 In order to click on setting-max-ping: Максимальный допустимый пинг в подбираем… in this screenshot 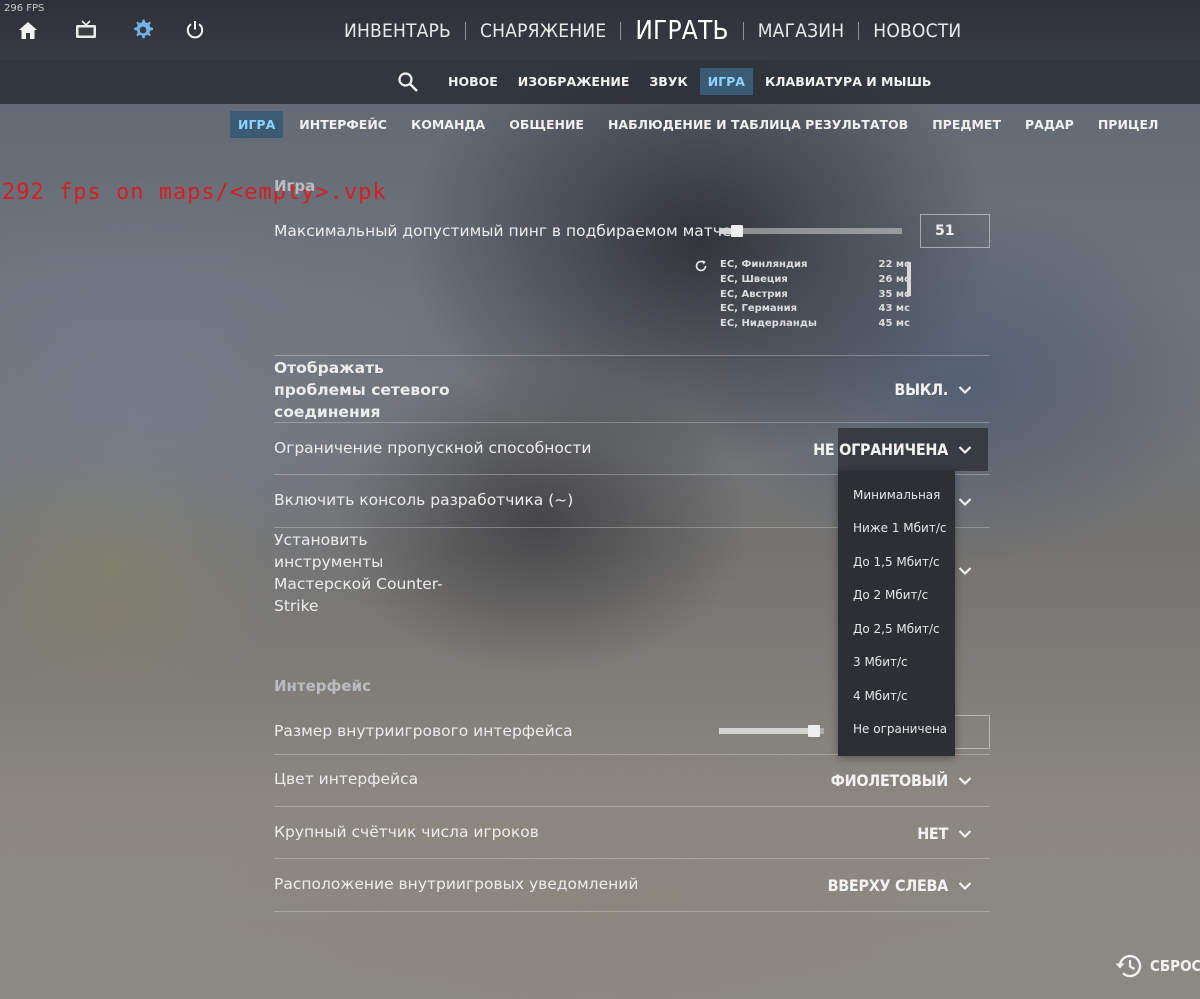, I will do `click(632, 232)`.